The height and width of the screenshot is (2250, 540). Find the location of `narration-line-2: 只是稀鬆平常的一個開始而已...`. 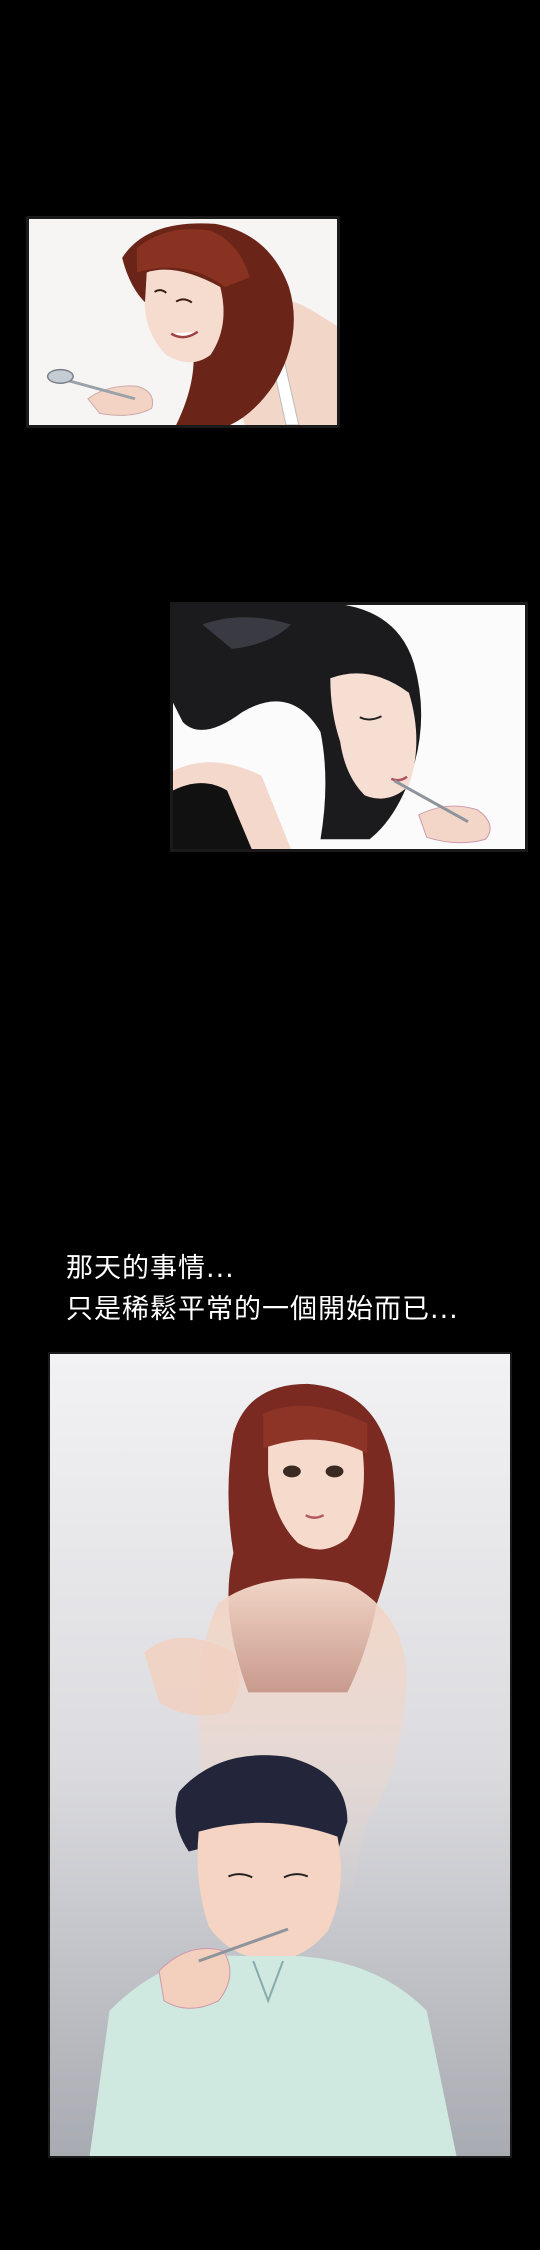

narration-line-2: 只是稀鬆平常的一個開始而已... is located at coordinates (262, 1309).